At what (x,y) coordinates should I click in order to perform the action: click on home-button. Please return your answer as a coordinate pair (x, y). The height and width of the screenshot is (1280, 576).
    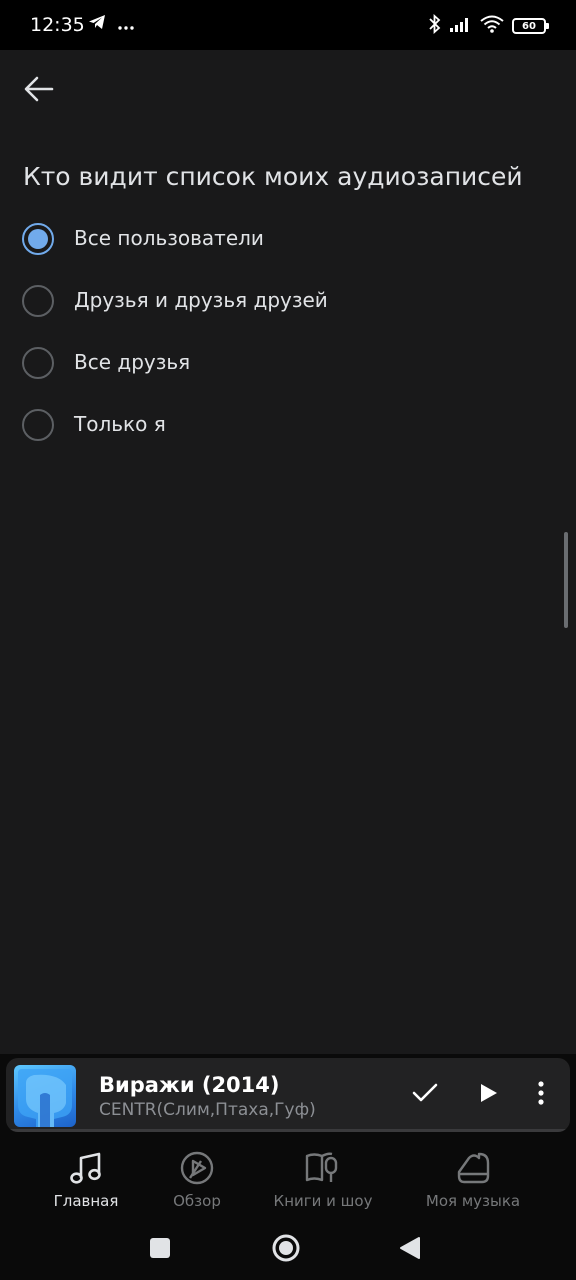
    Looking at the image, I should click on (286, 1250).